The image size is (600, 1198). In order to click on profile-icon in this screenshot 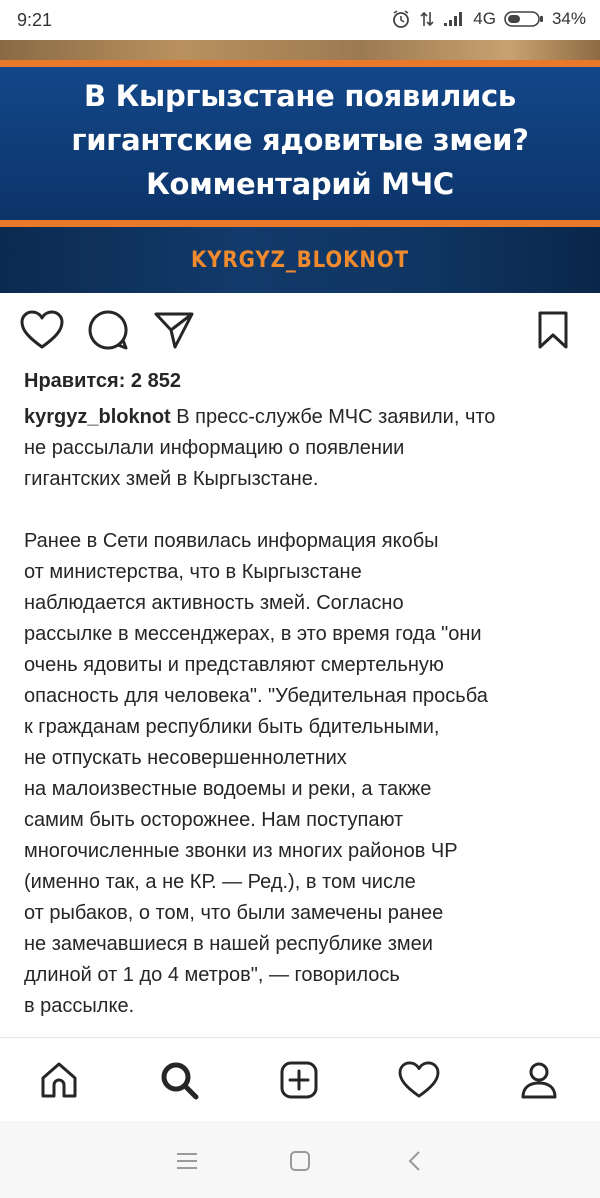, I will do `click(539, 1080)`.